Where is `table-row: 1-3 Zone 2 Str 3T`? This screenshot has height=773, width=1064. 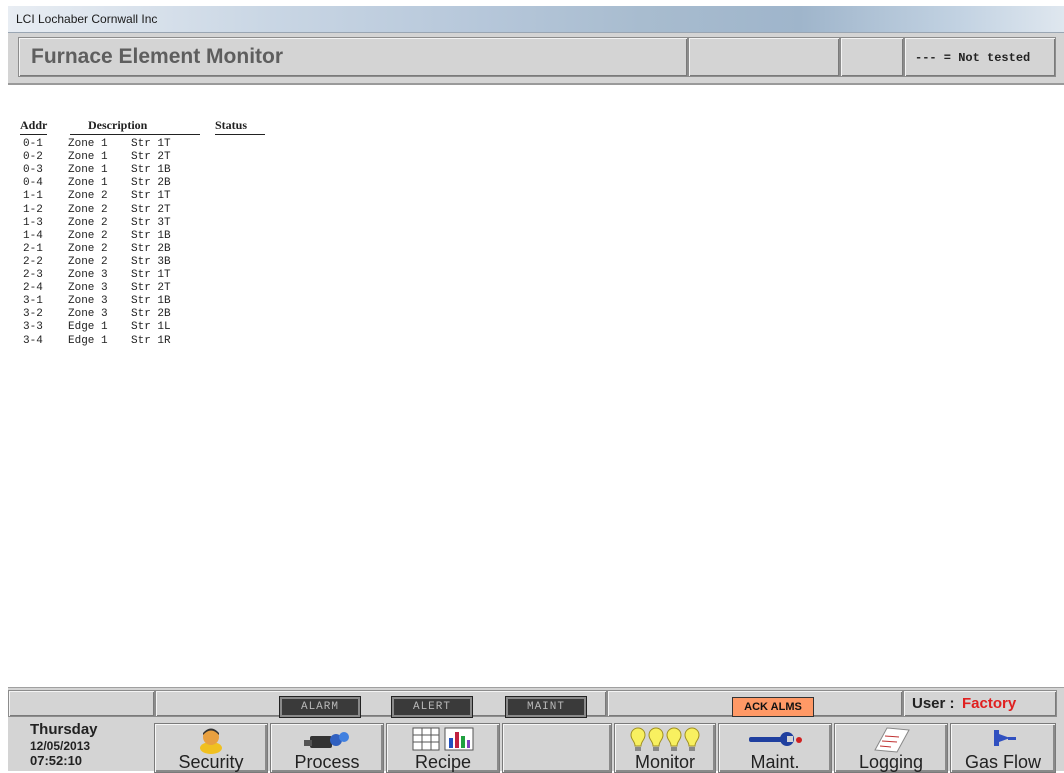
table-row: 1-3 Zone 2 Str 3T is located at coordinates (208, 223).